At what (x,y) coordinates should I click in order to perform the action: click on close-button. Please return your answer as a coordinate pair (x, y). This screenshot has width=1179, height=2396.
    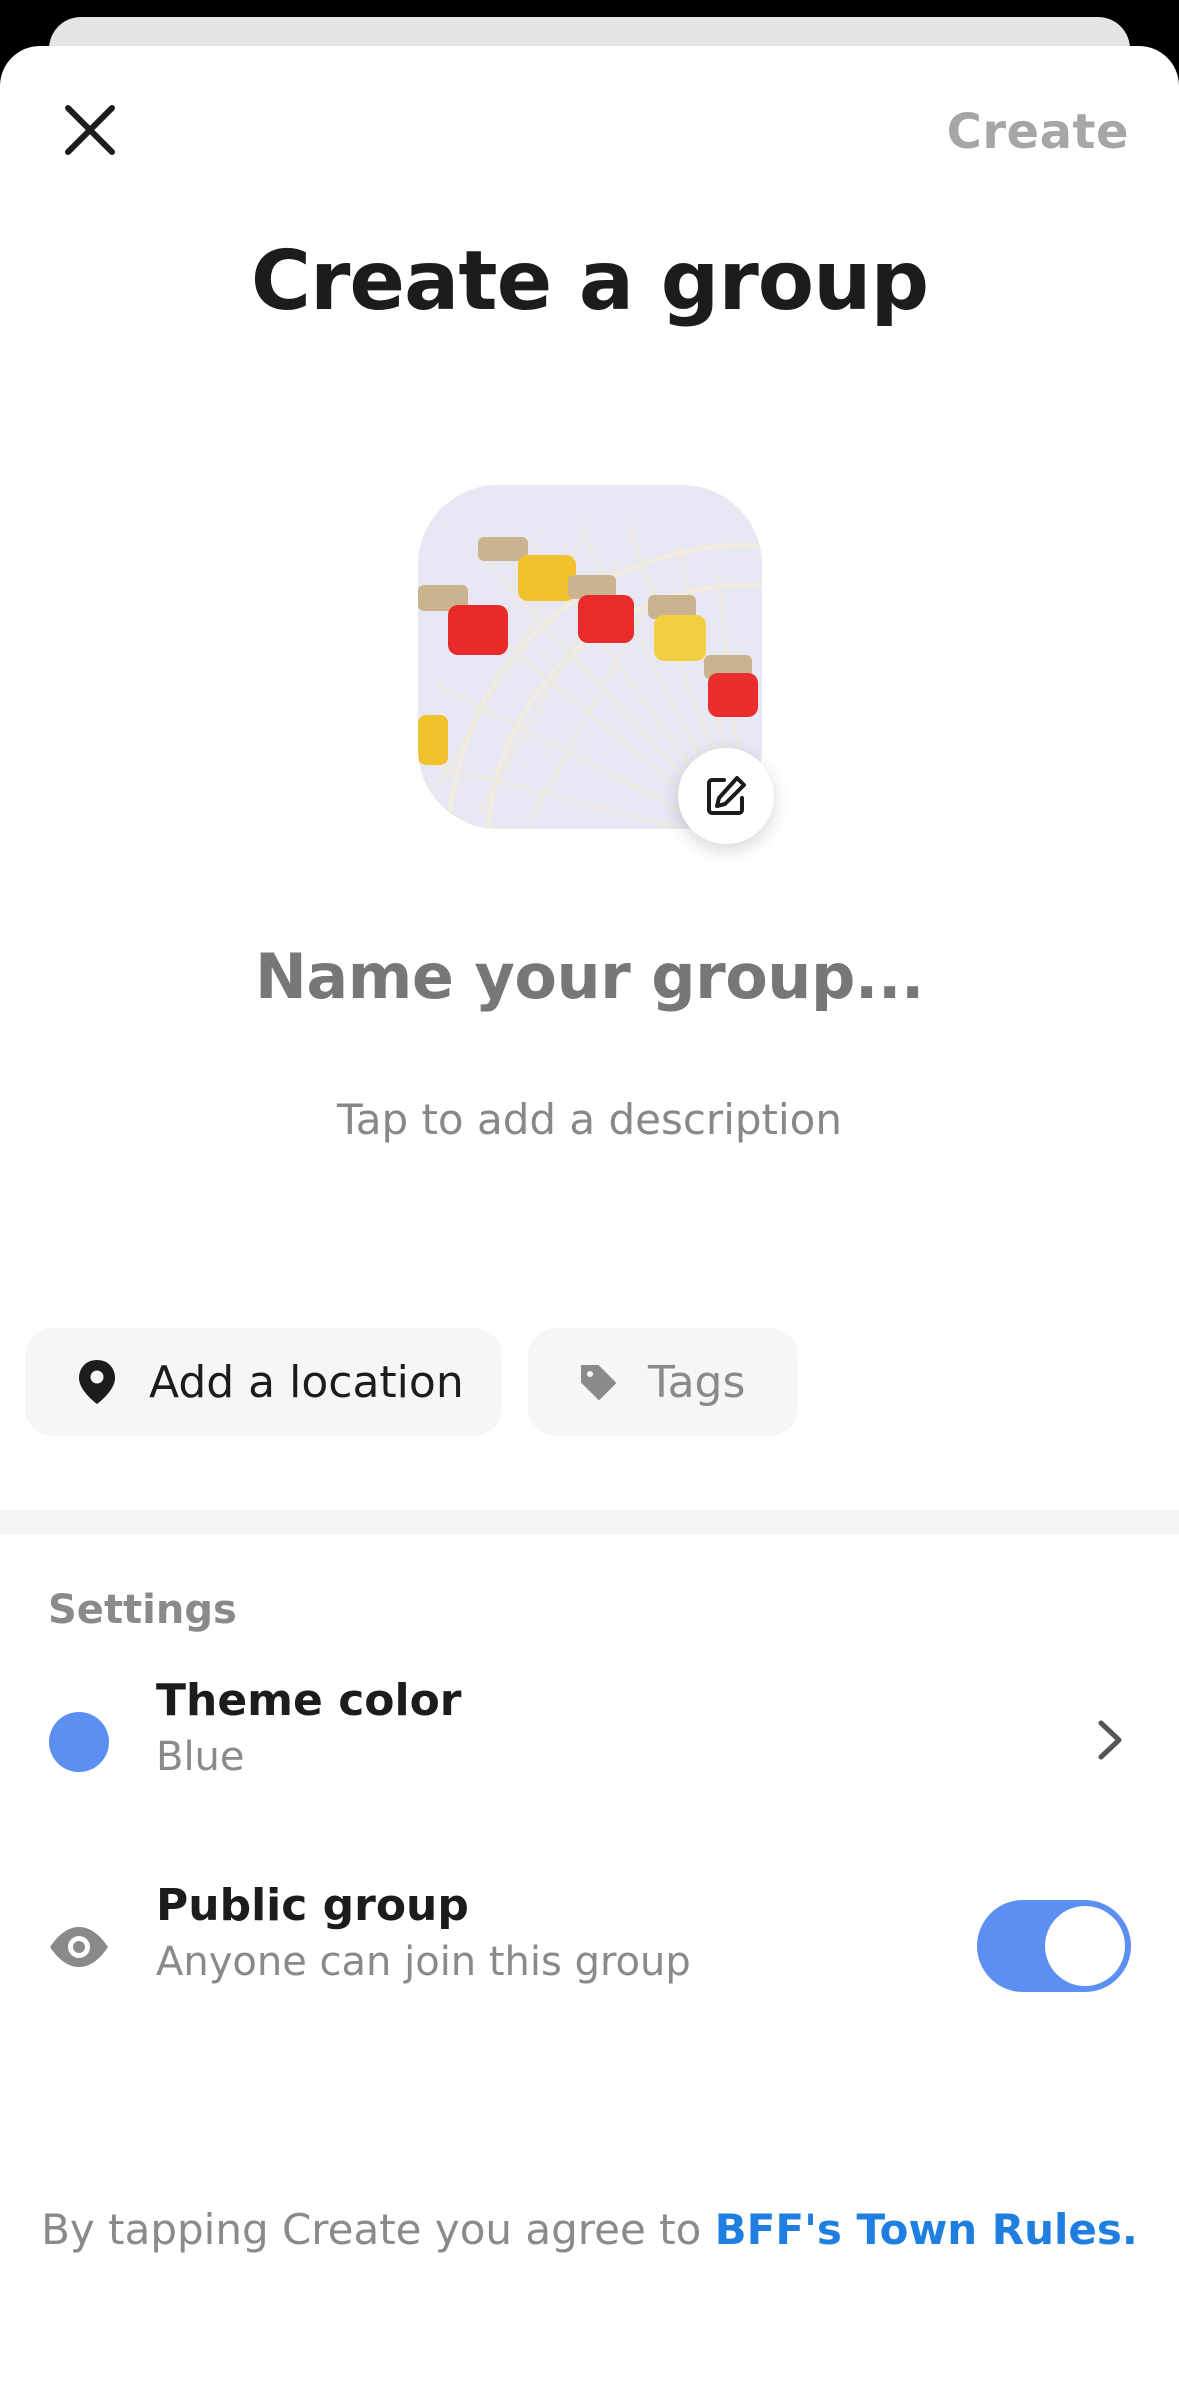
    Looking at the image, I should click on (90, 130).